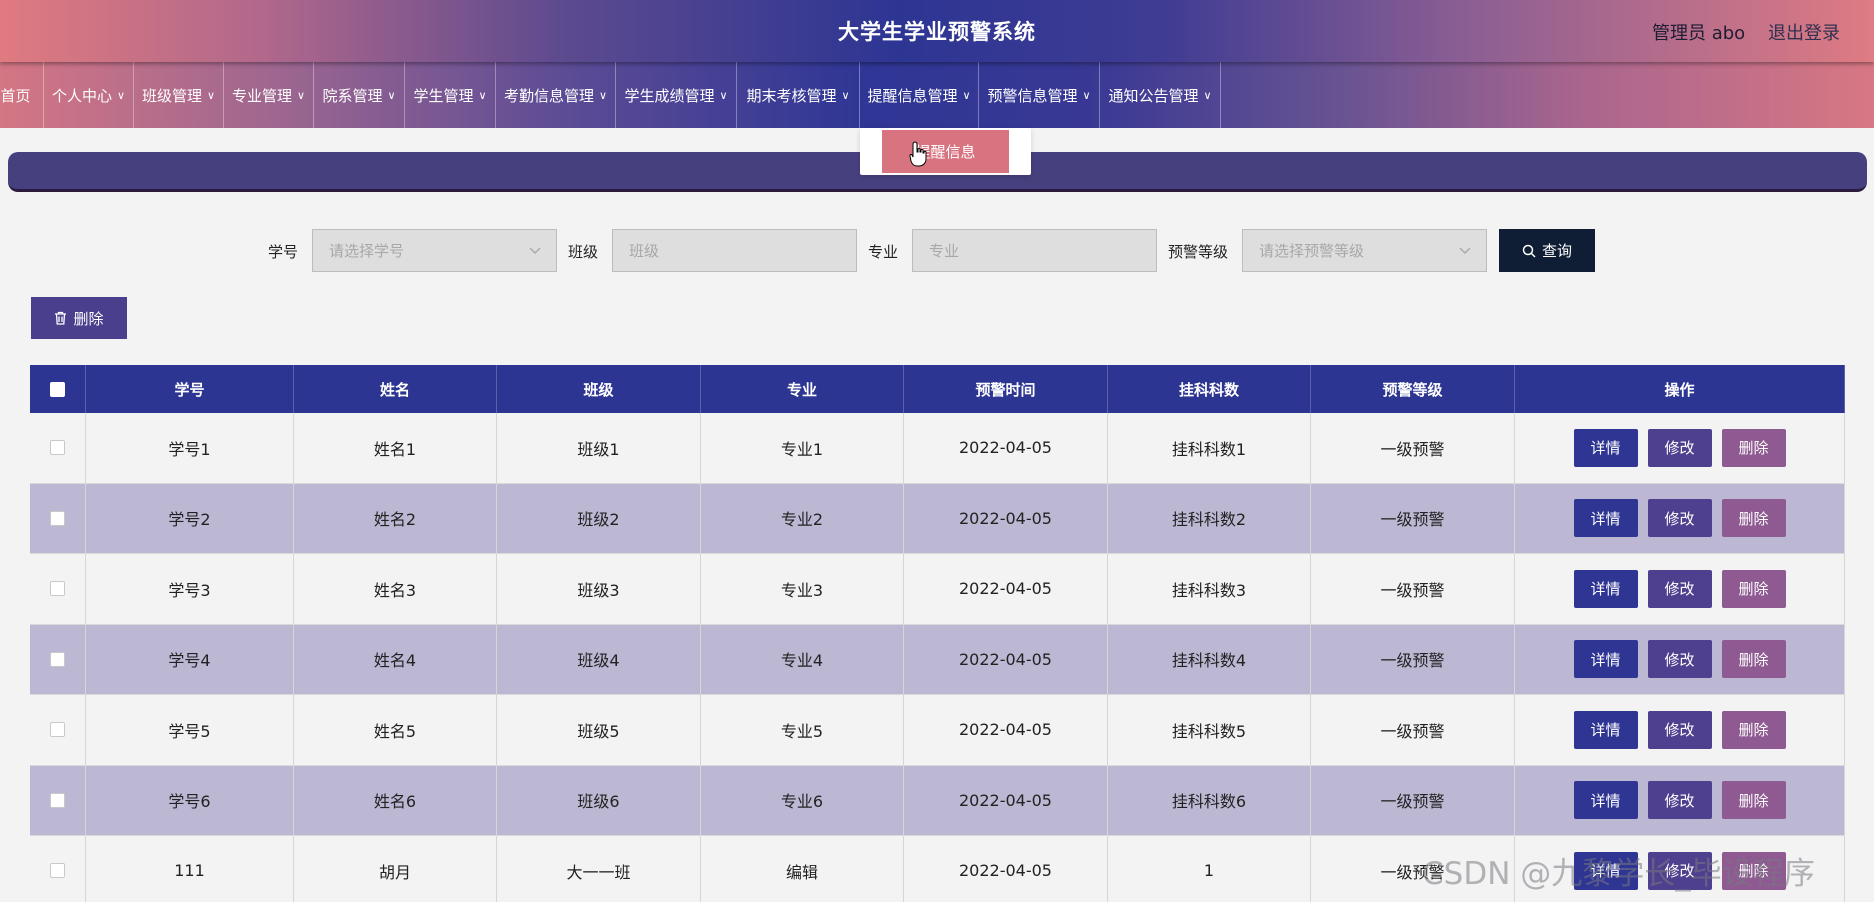  What do you see at coordinates (945, 151) in the screenshot?
I see `dropdown-item-reminder-info: 提醒信息` at bounding box center [945, 151].